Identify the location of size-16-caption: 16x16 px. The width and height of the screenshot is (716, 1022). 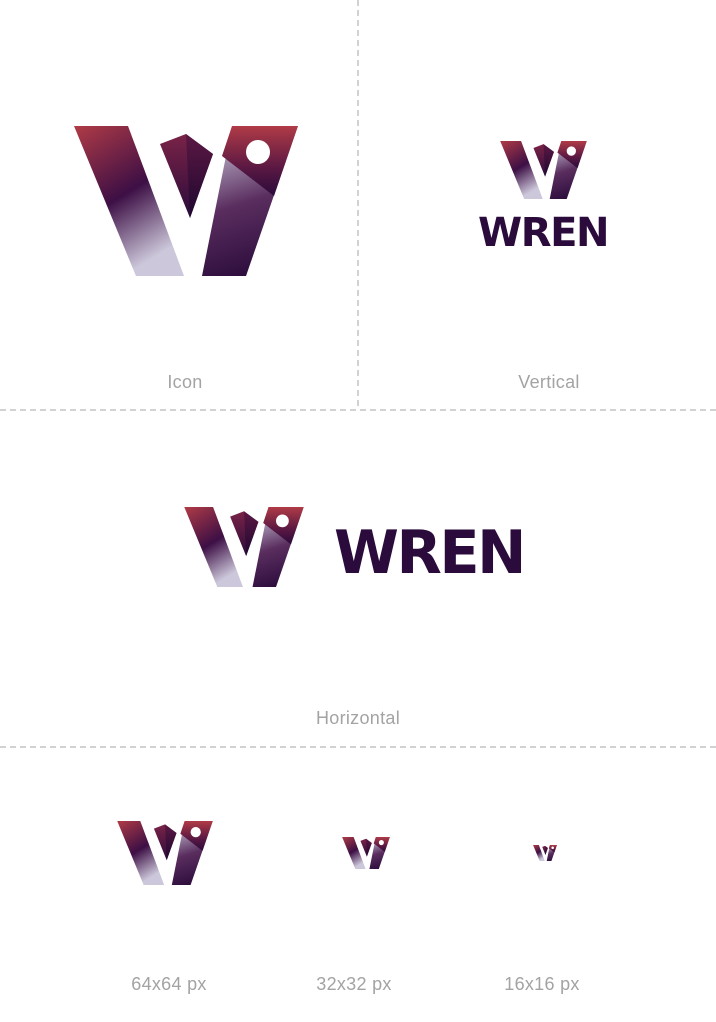
(542, 984).